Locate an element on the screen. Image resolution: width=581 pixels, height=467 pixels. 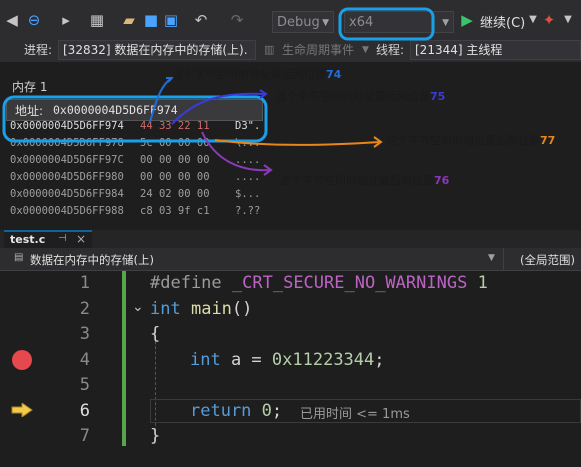
file-icon: ▤ is located at coordinates (19, 257).